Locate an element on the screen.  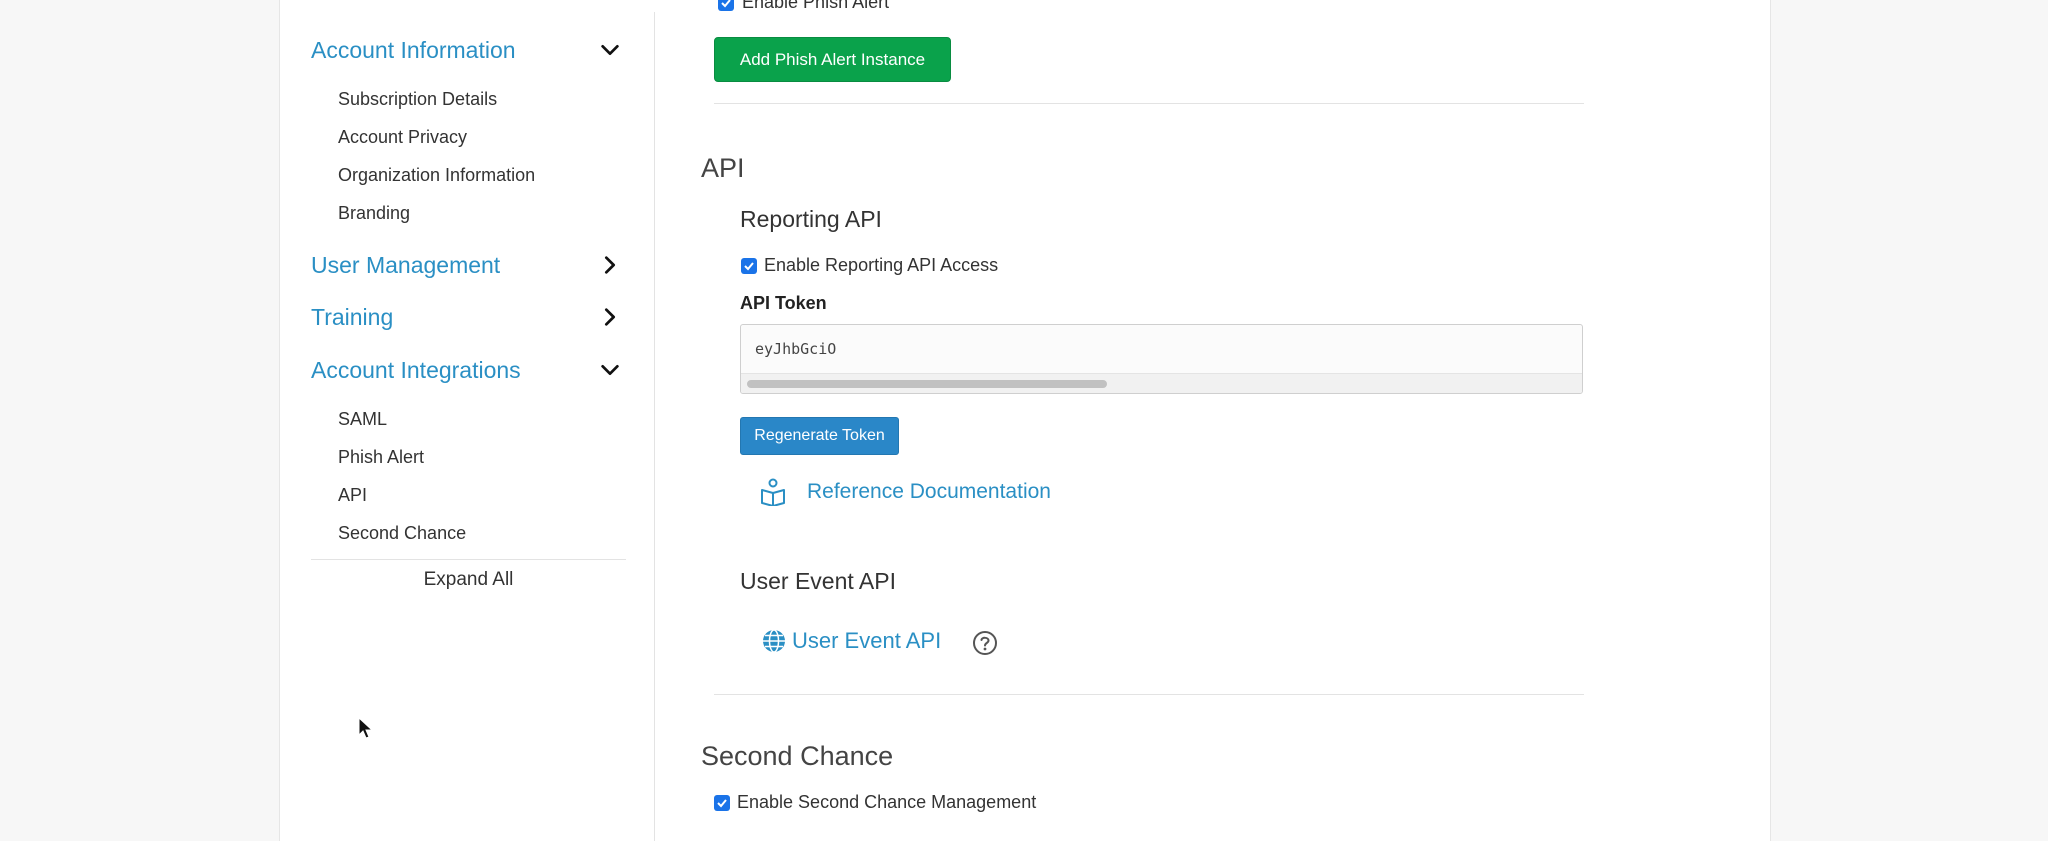
sidebar-item-account-privacy: Account Privacy is located at coordinates (402, 137).